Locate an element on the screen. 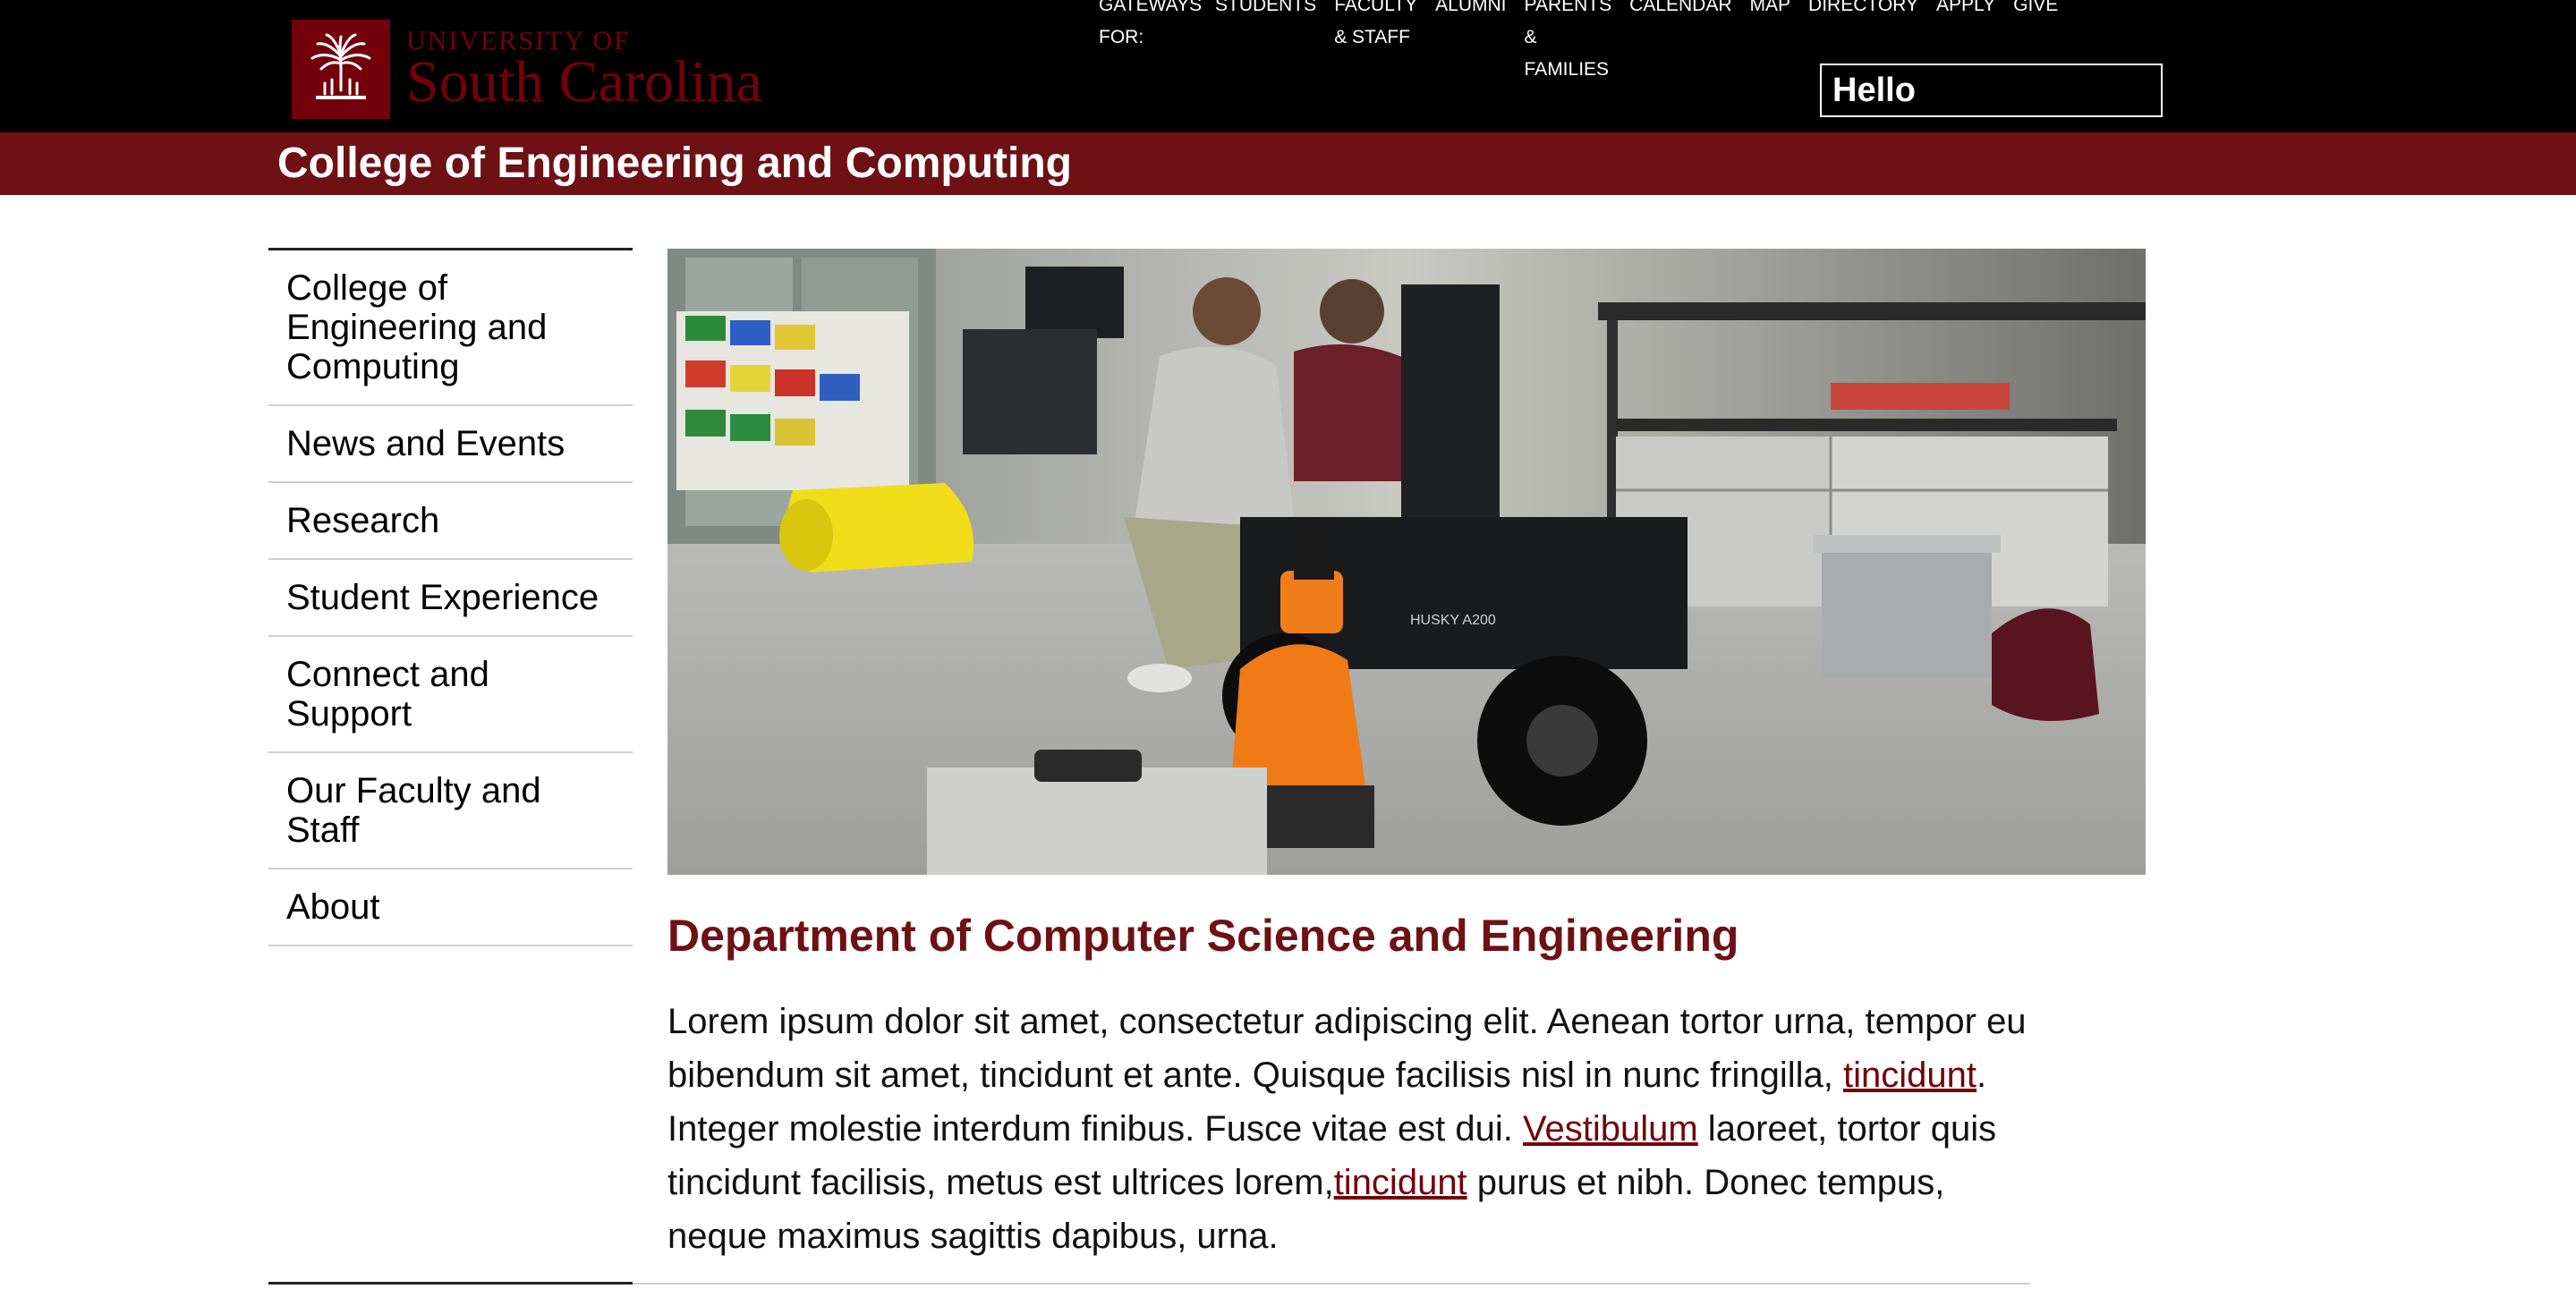  college-title-link: College of Engineering and Computing is located at coordinates (674, 163).